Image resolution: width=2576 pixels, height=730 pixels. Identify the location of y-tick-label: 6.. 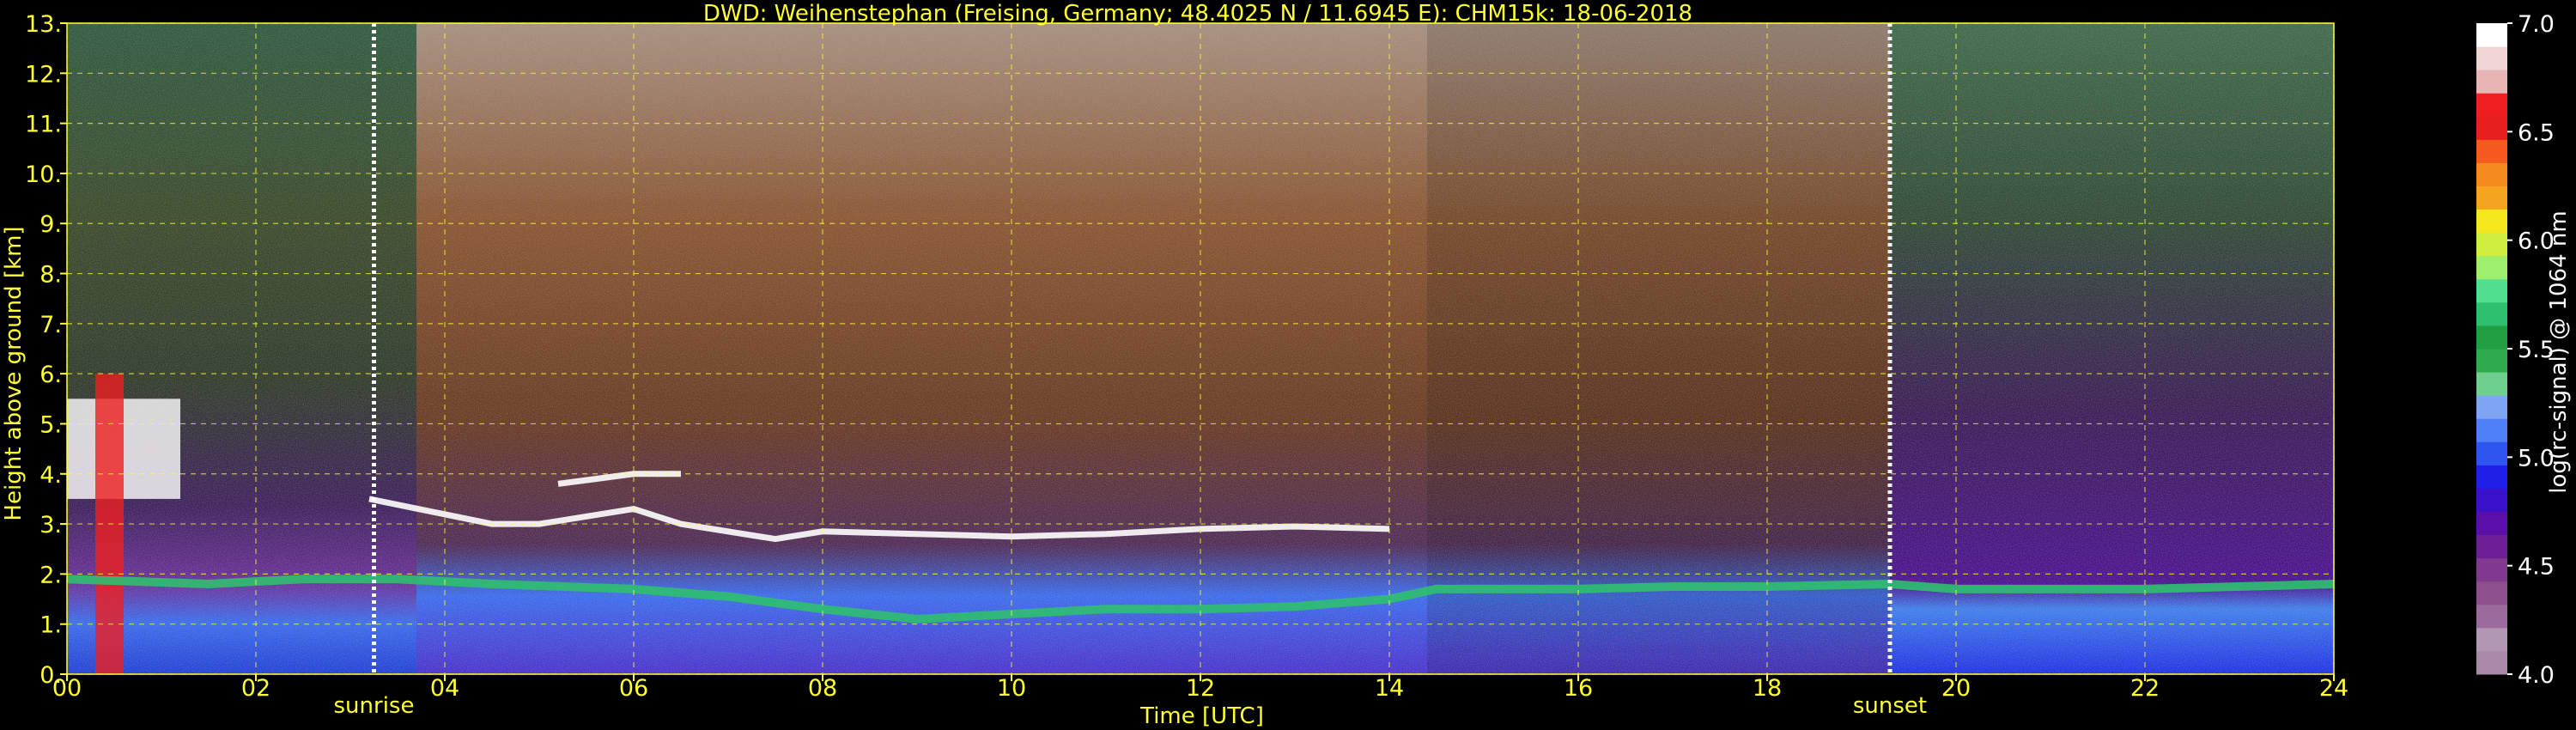
(50, 375).